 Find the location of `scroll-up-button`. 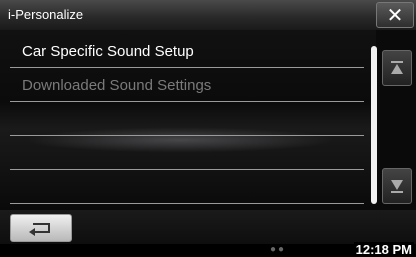

scroll-up-button is located at coordinates (397, 68).